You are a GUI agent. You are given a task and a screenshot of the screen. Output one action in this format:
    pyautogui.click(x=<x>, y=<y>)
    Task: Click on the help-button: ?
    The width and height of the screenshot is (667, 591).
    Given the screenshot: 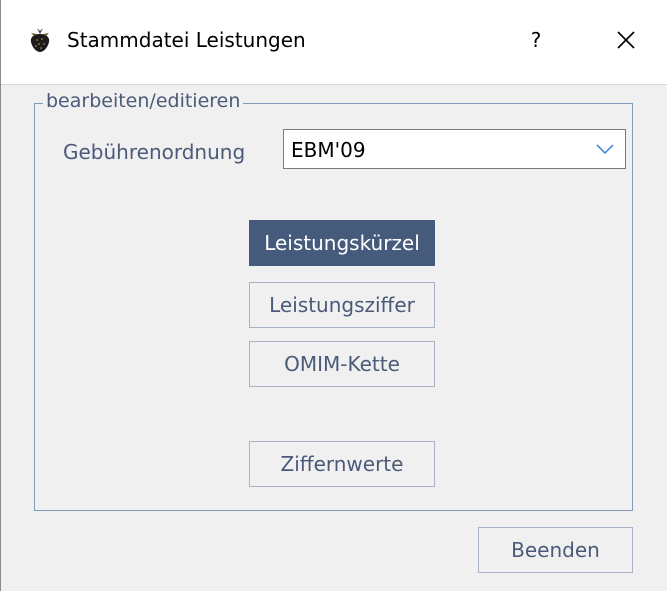 What is the action you would take?
    pyautogui.click(x=536, y=40)
    